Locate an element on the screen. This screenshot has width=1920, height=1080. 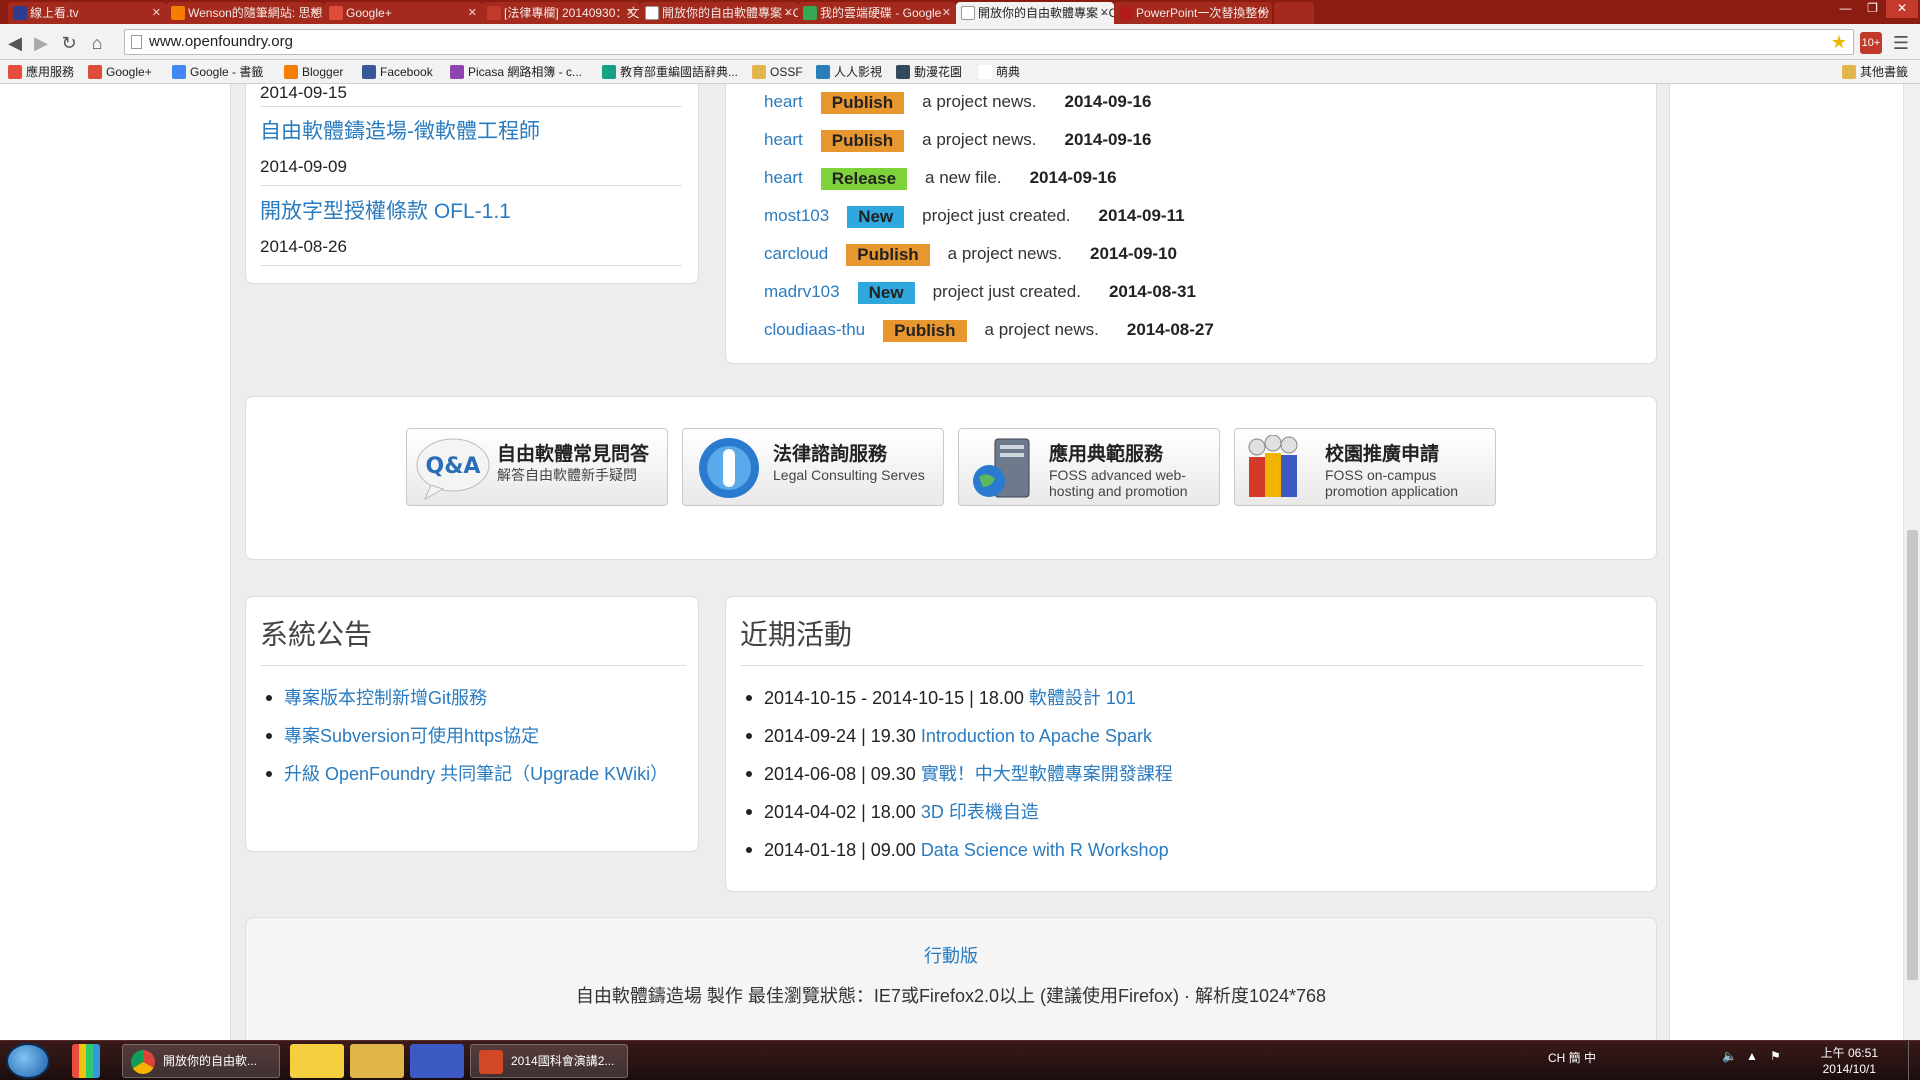
mobile-version-link: 行動版 is located at coordinates (951, 955).